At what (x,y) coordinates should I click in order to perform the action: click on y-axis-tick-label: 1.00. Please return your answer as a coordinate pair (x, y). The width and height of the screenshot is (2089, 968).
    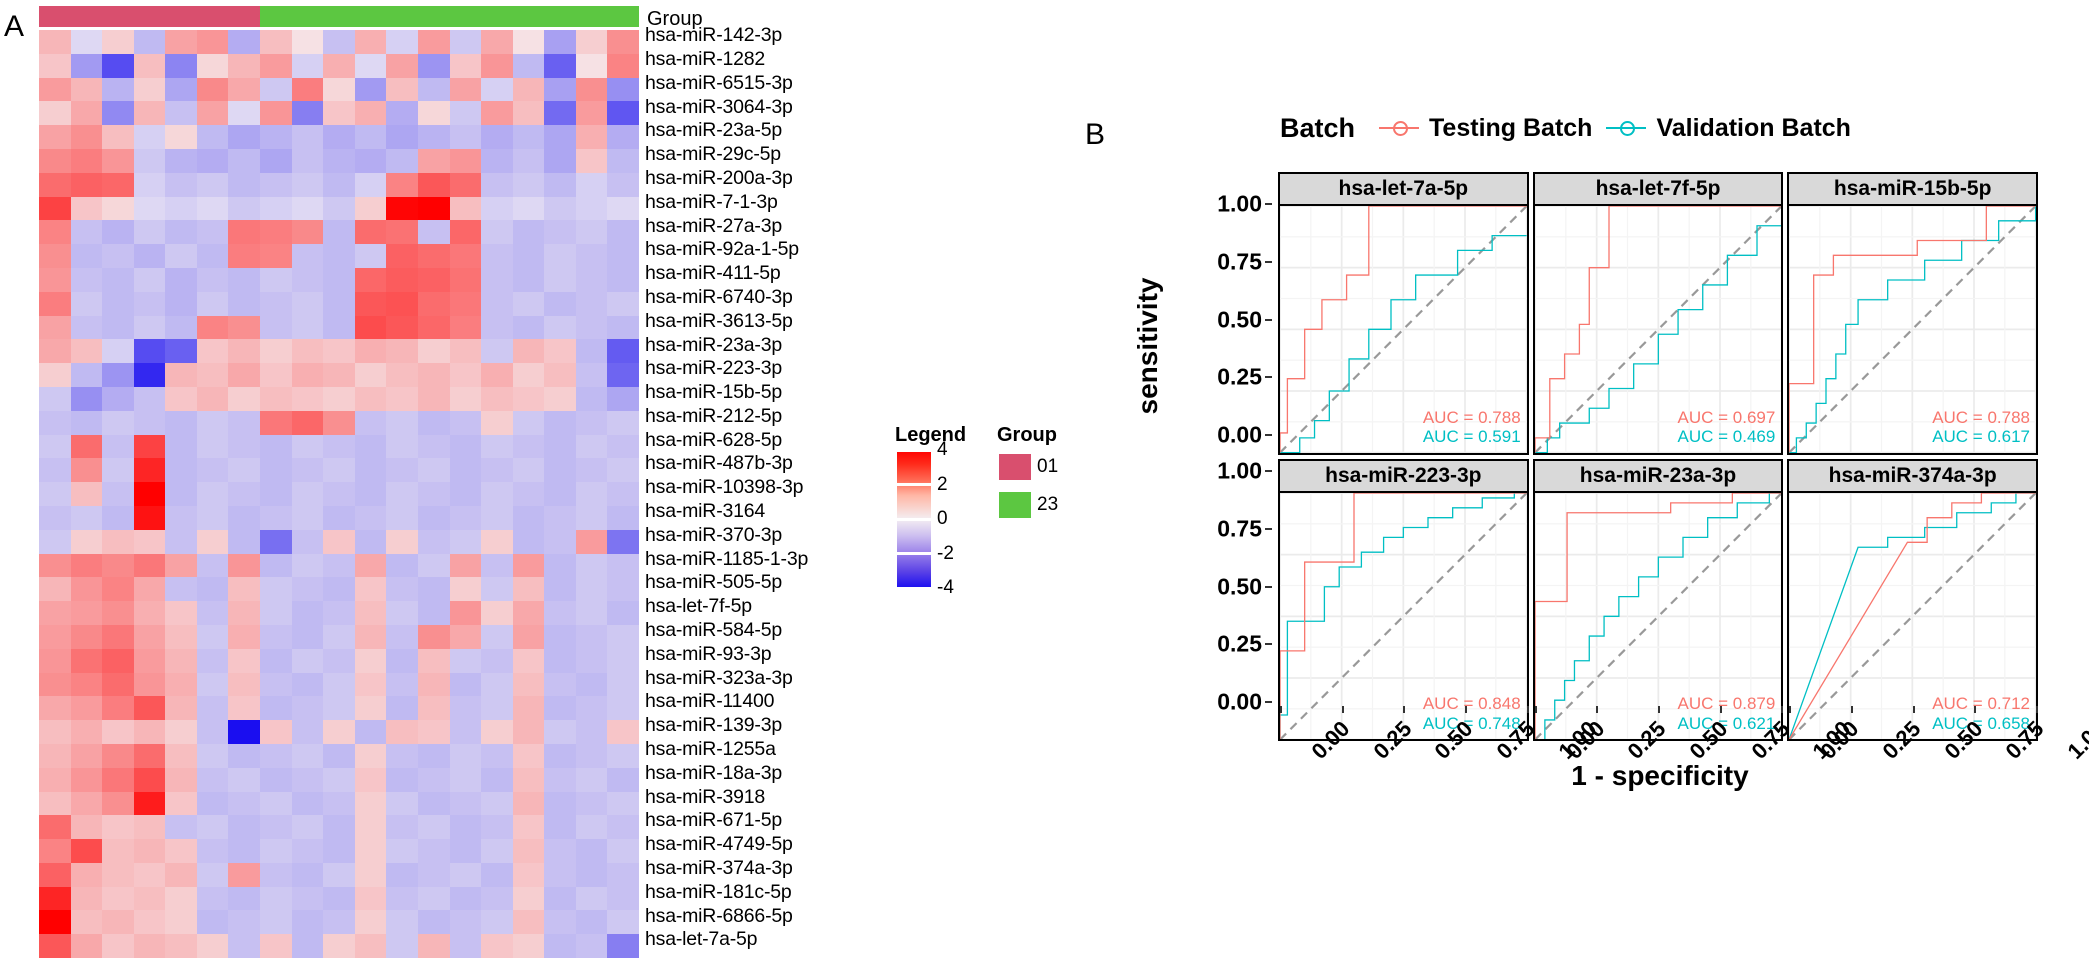
    Looking at the image, I should click on (1239, 470).